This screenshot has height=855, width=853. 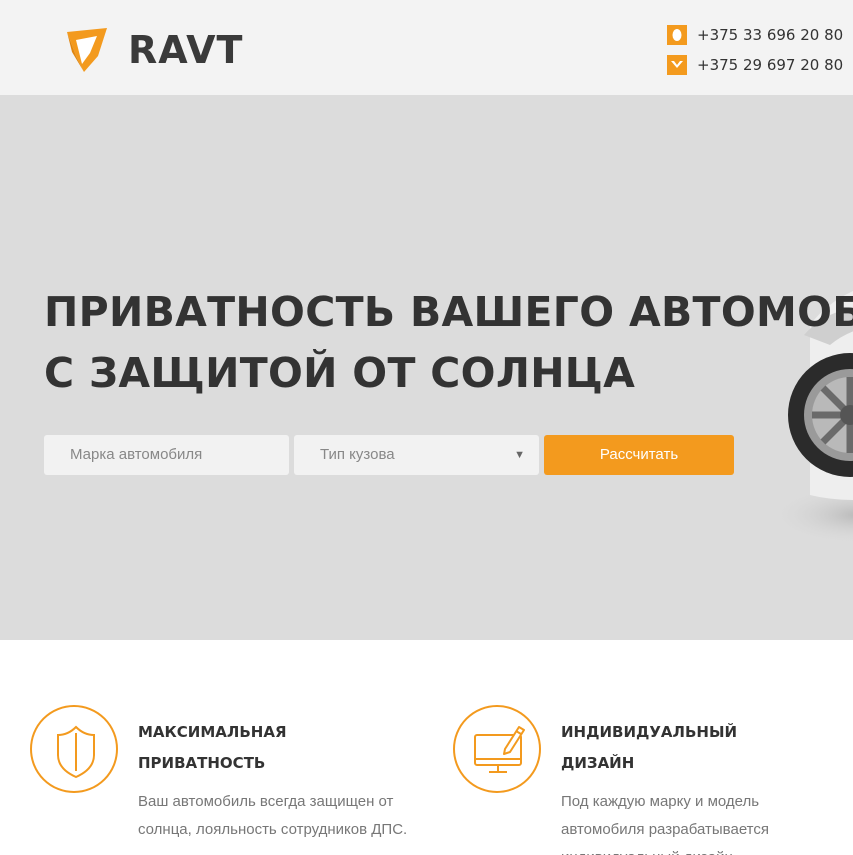 I want to click on phone-item: +375 33 696 20 80, so click(x=755, y=35).